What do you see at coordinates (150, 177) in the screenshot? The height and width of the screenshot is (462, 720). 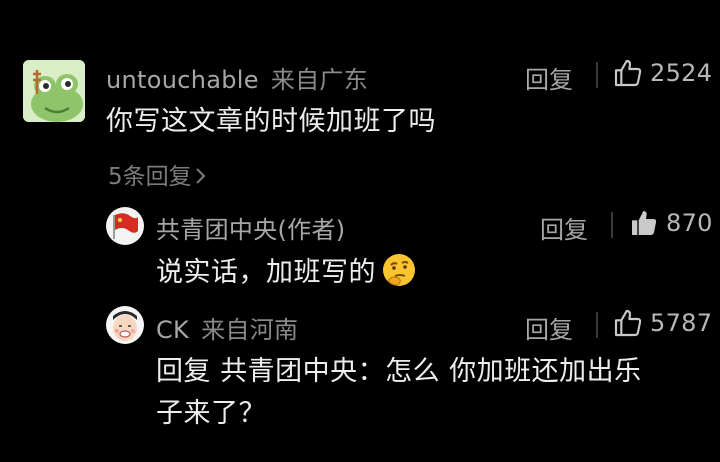 I see `more-replies-label: 5条回复` at bounding box center [150, 177].